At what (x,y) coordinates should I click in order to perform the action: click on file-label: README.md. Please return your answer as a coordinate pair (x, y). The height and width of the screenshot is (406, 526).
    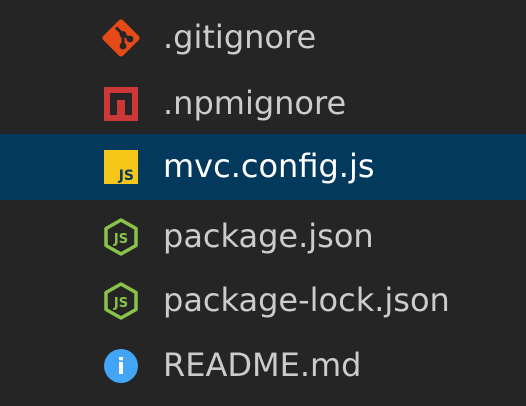
    Looking at the image, I should click on (262, 365).